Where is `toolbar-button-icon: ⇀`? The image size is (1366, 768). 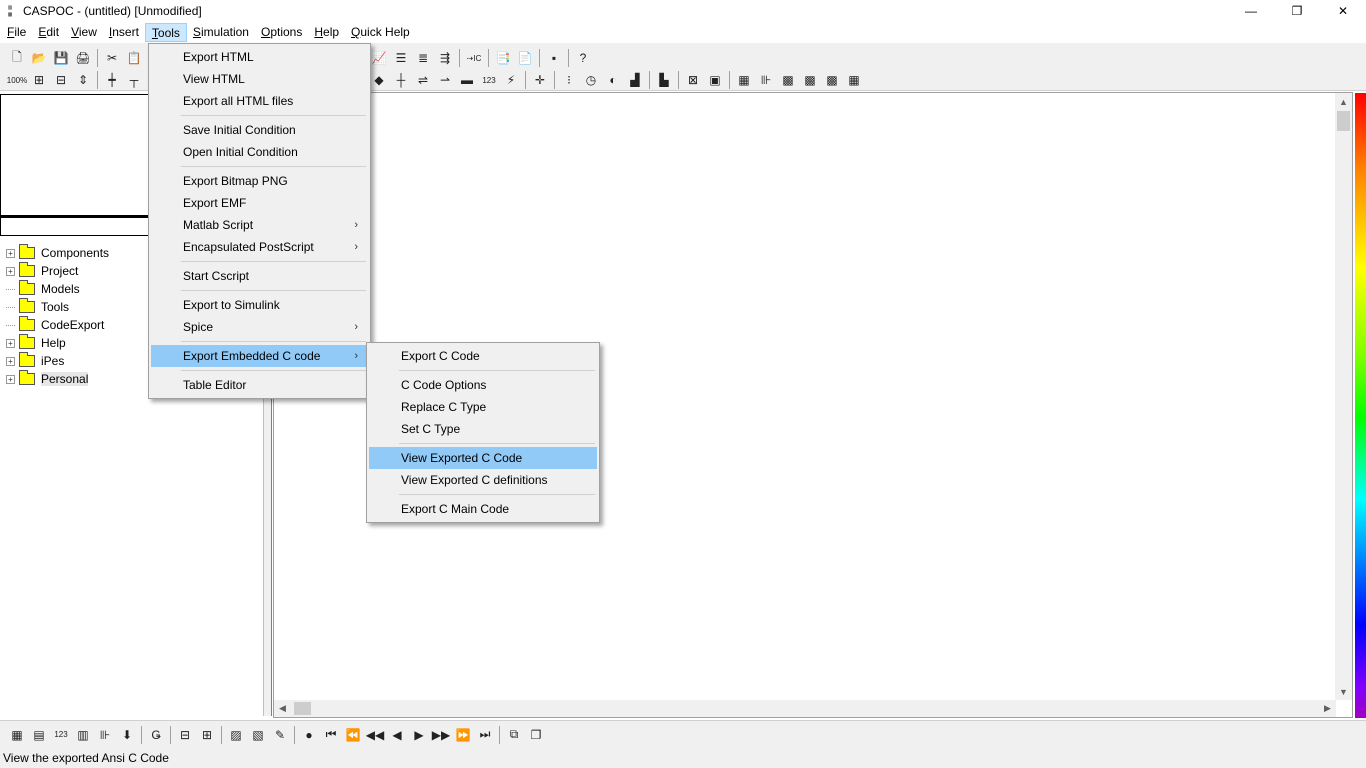 toolbar-button-icon: ⇀ is located at coordinates (445, 80).